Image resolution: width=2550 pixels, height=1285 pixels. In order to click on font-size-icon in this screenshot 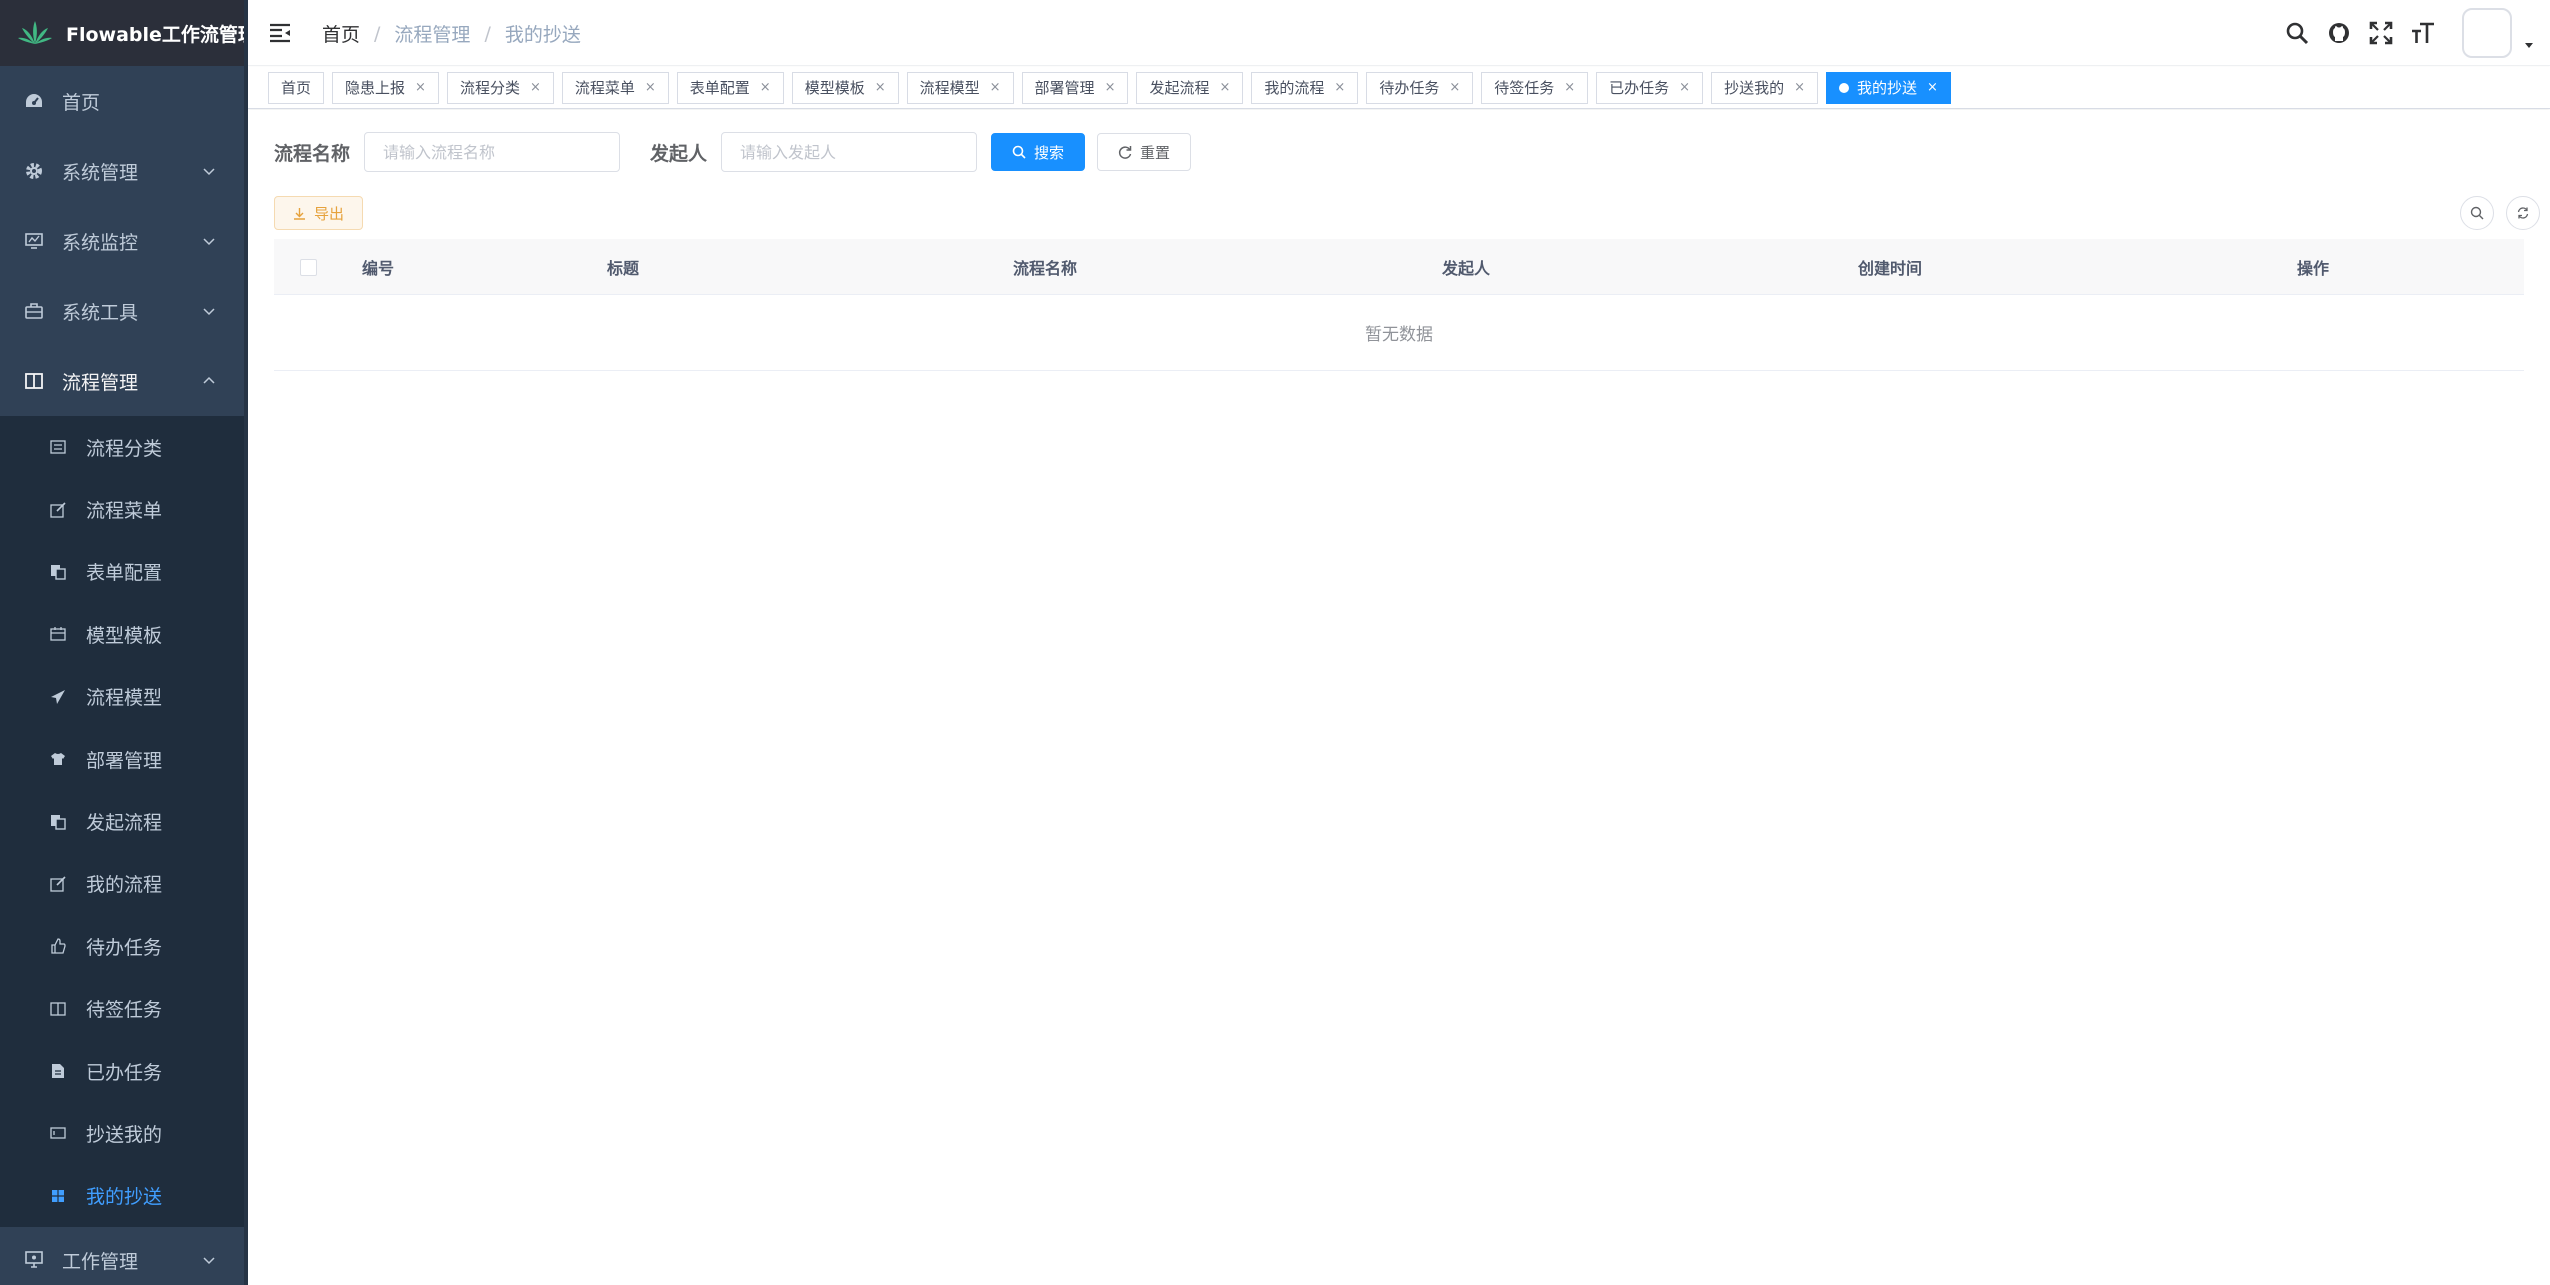, I will do `click(2423, 33)`.